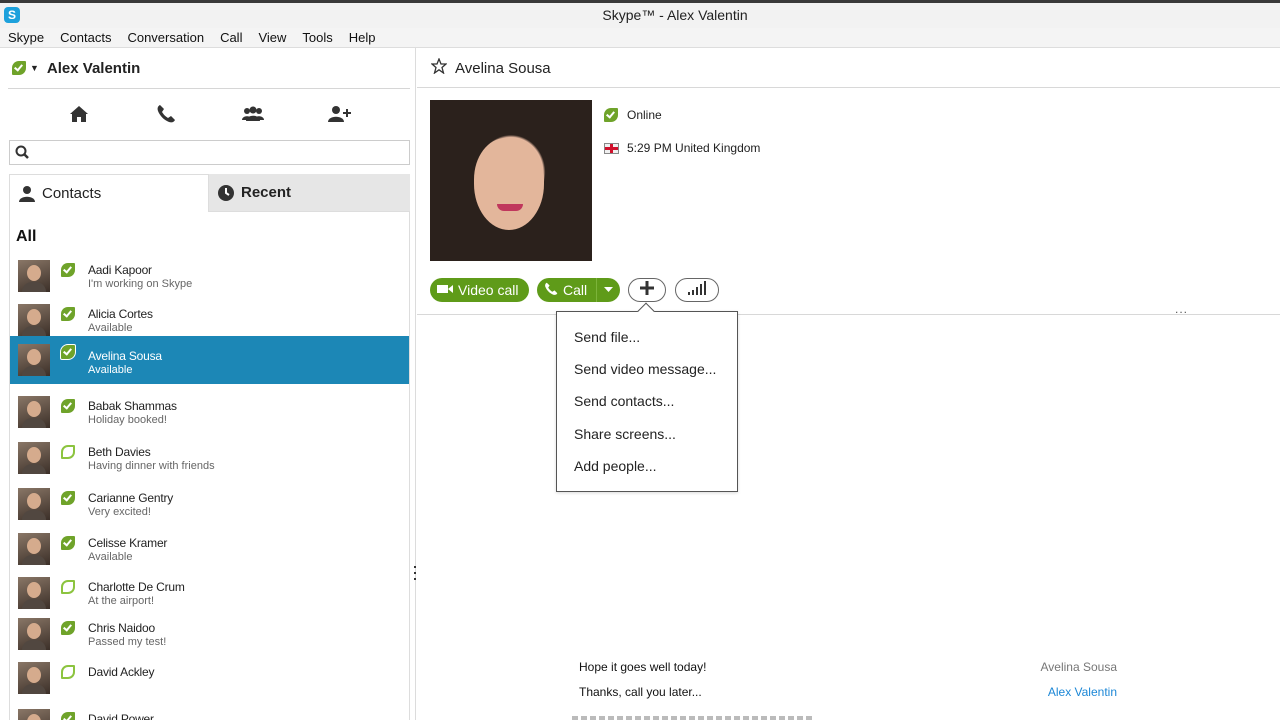  What do you see at coordinates (121, 672) in the screenshot?
I see `contact-name: David Ackley` at bounding box center [121, 672].